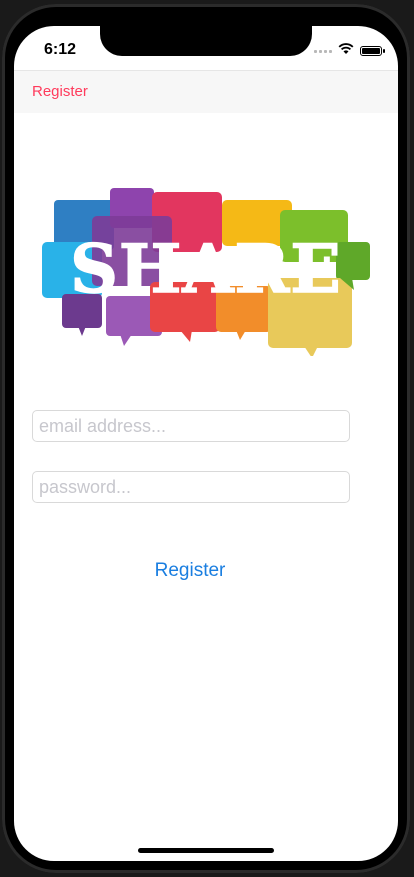 The image size is (414, 877). I want to click on battery-icon, so click(372, 51).